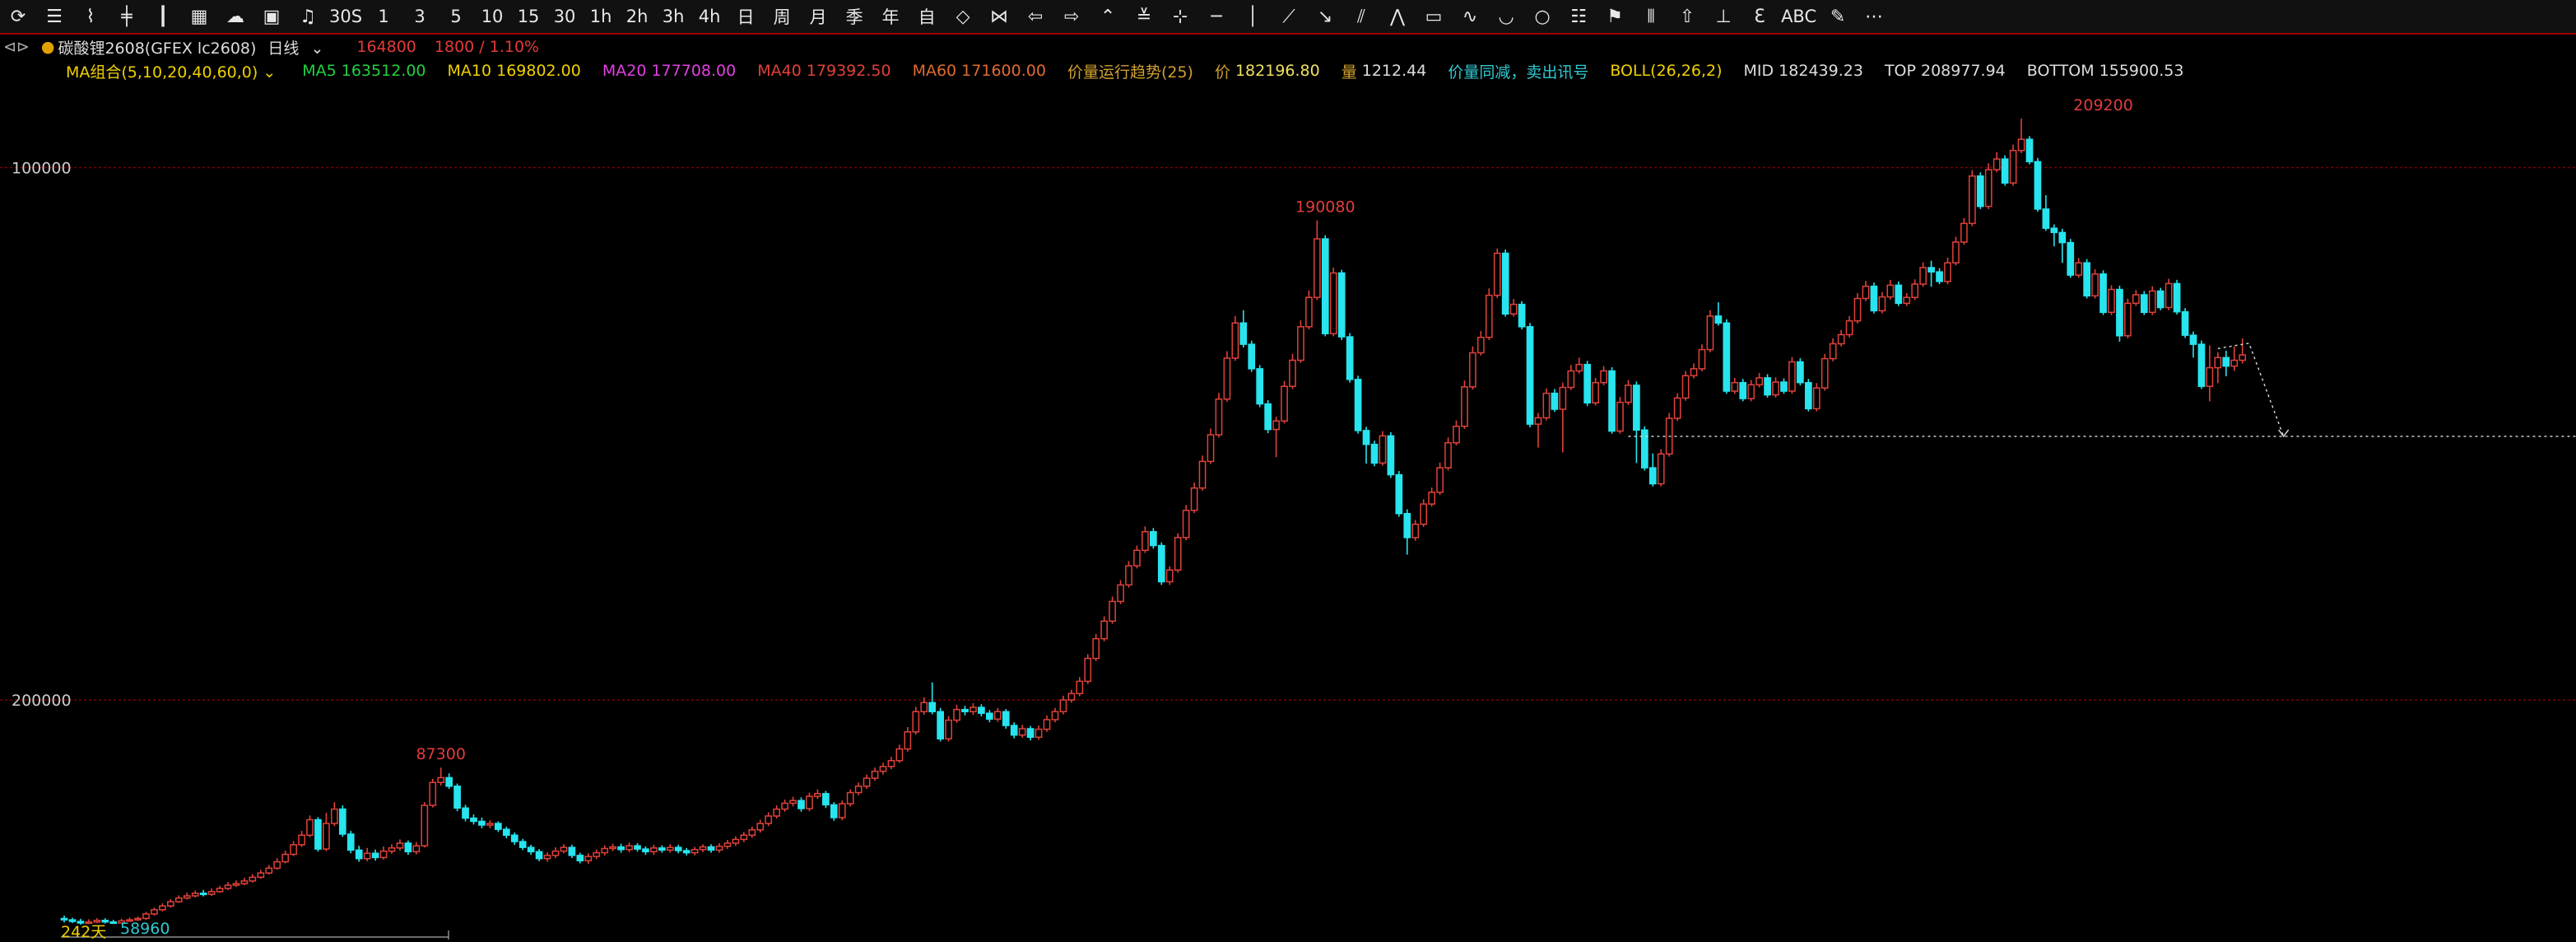 The height and width of the screenshot is (942, 2576). I want to click on parallel-icon: ⫽, so click(1361, 16).